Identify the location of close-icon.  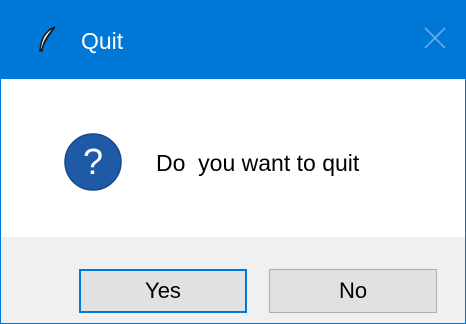
(435, 40).